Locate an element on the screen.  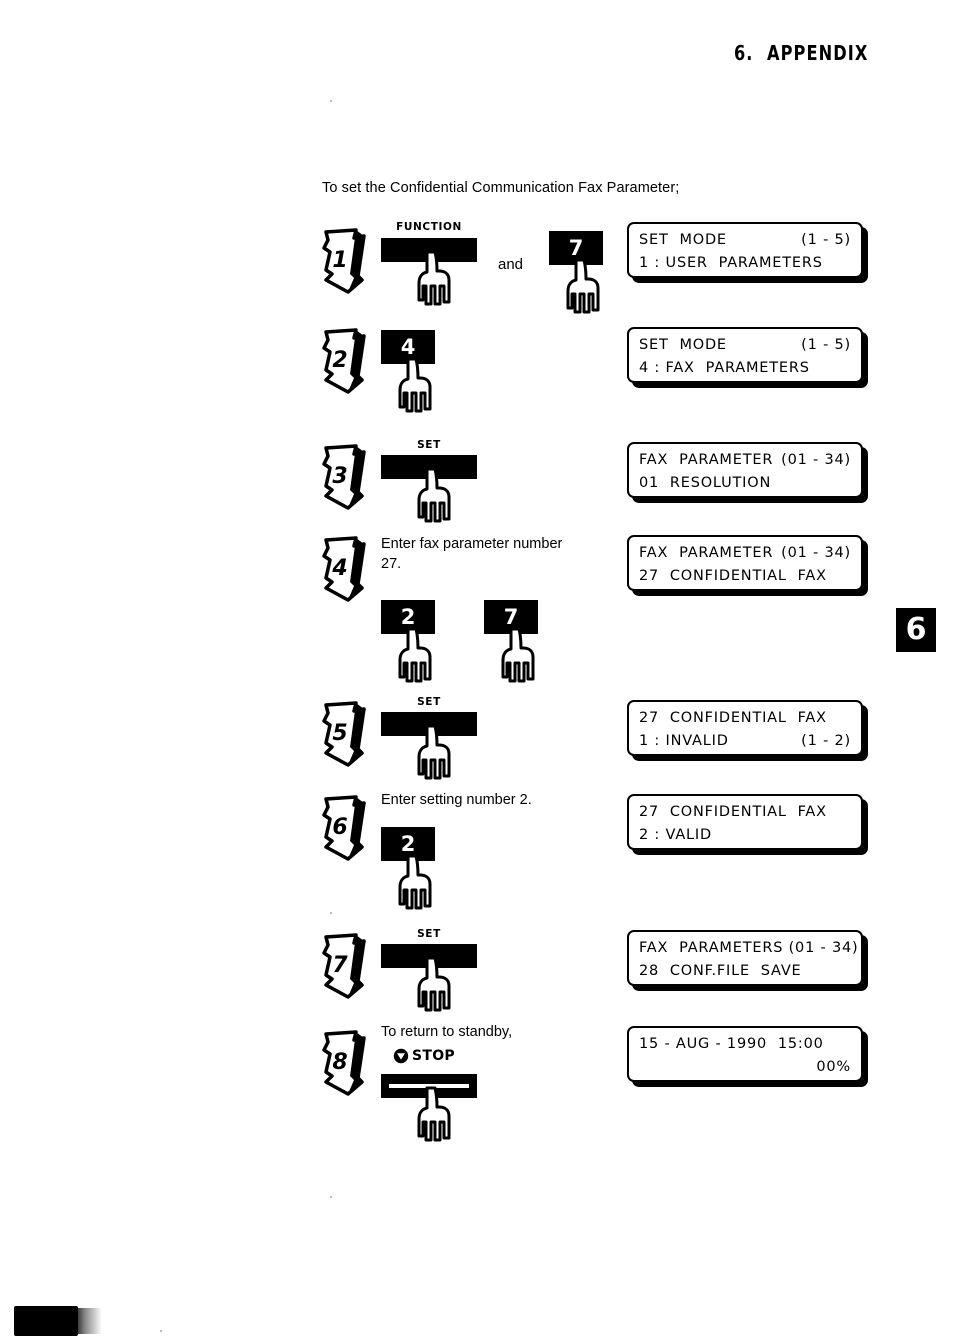
lcd-line: 1 : USER PARAMETERS is located at coordinates (745, 263).